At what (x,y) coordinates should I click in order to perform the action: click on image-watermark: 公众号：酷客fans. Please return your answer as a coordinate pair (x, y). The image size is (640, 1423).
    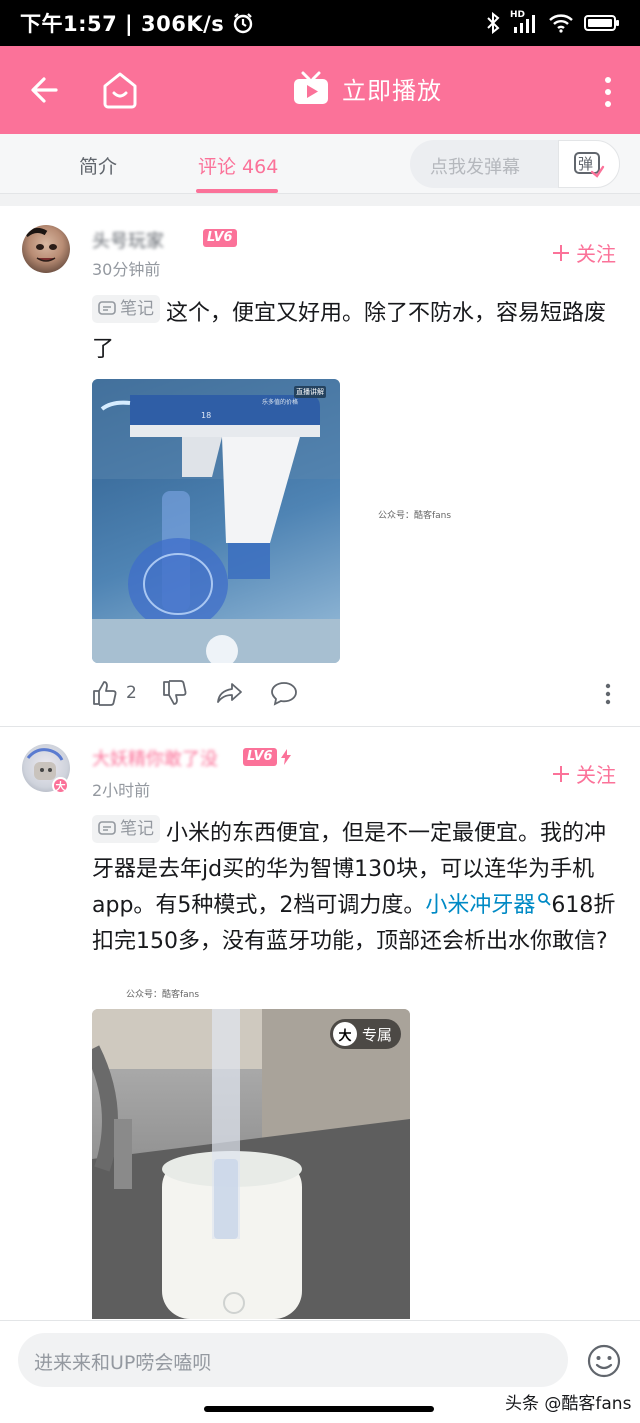
    Looking at the image, I should click on (415, 516).